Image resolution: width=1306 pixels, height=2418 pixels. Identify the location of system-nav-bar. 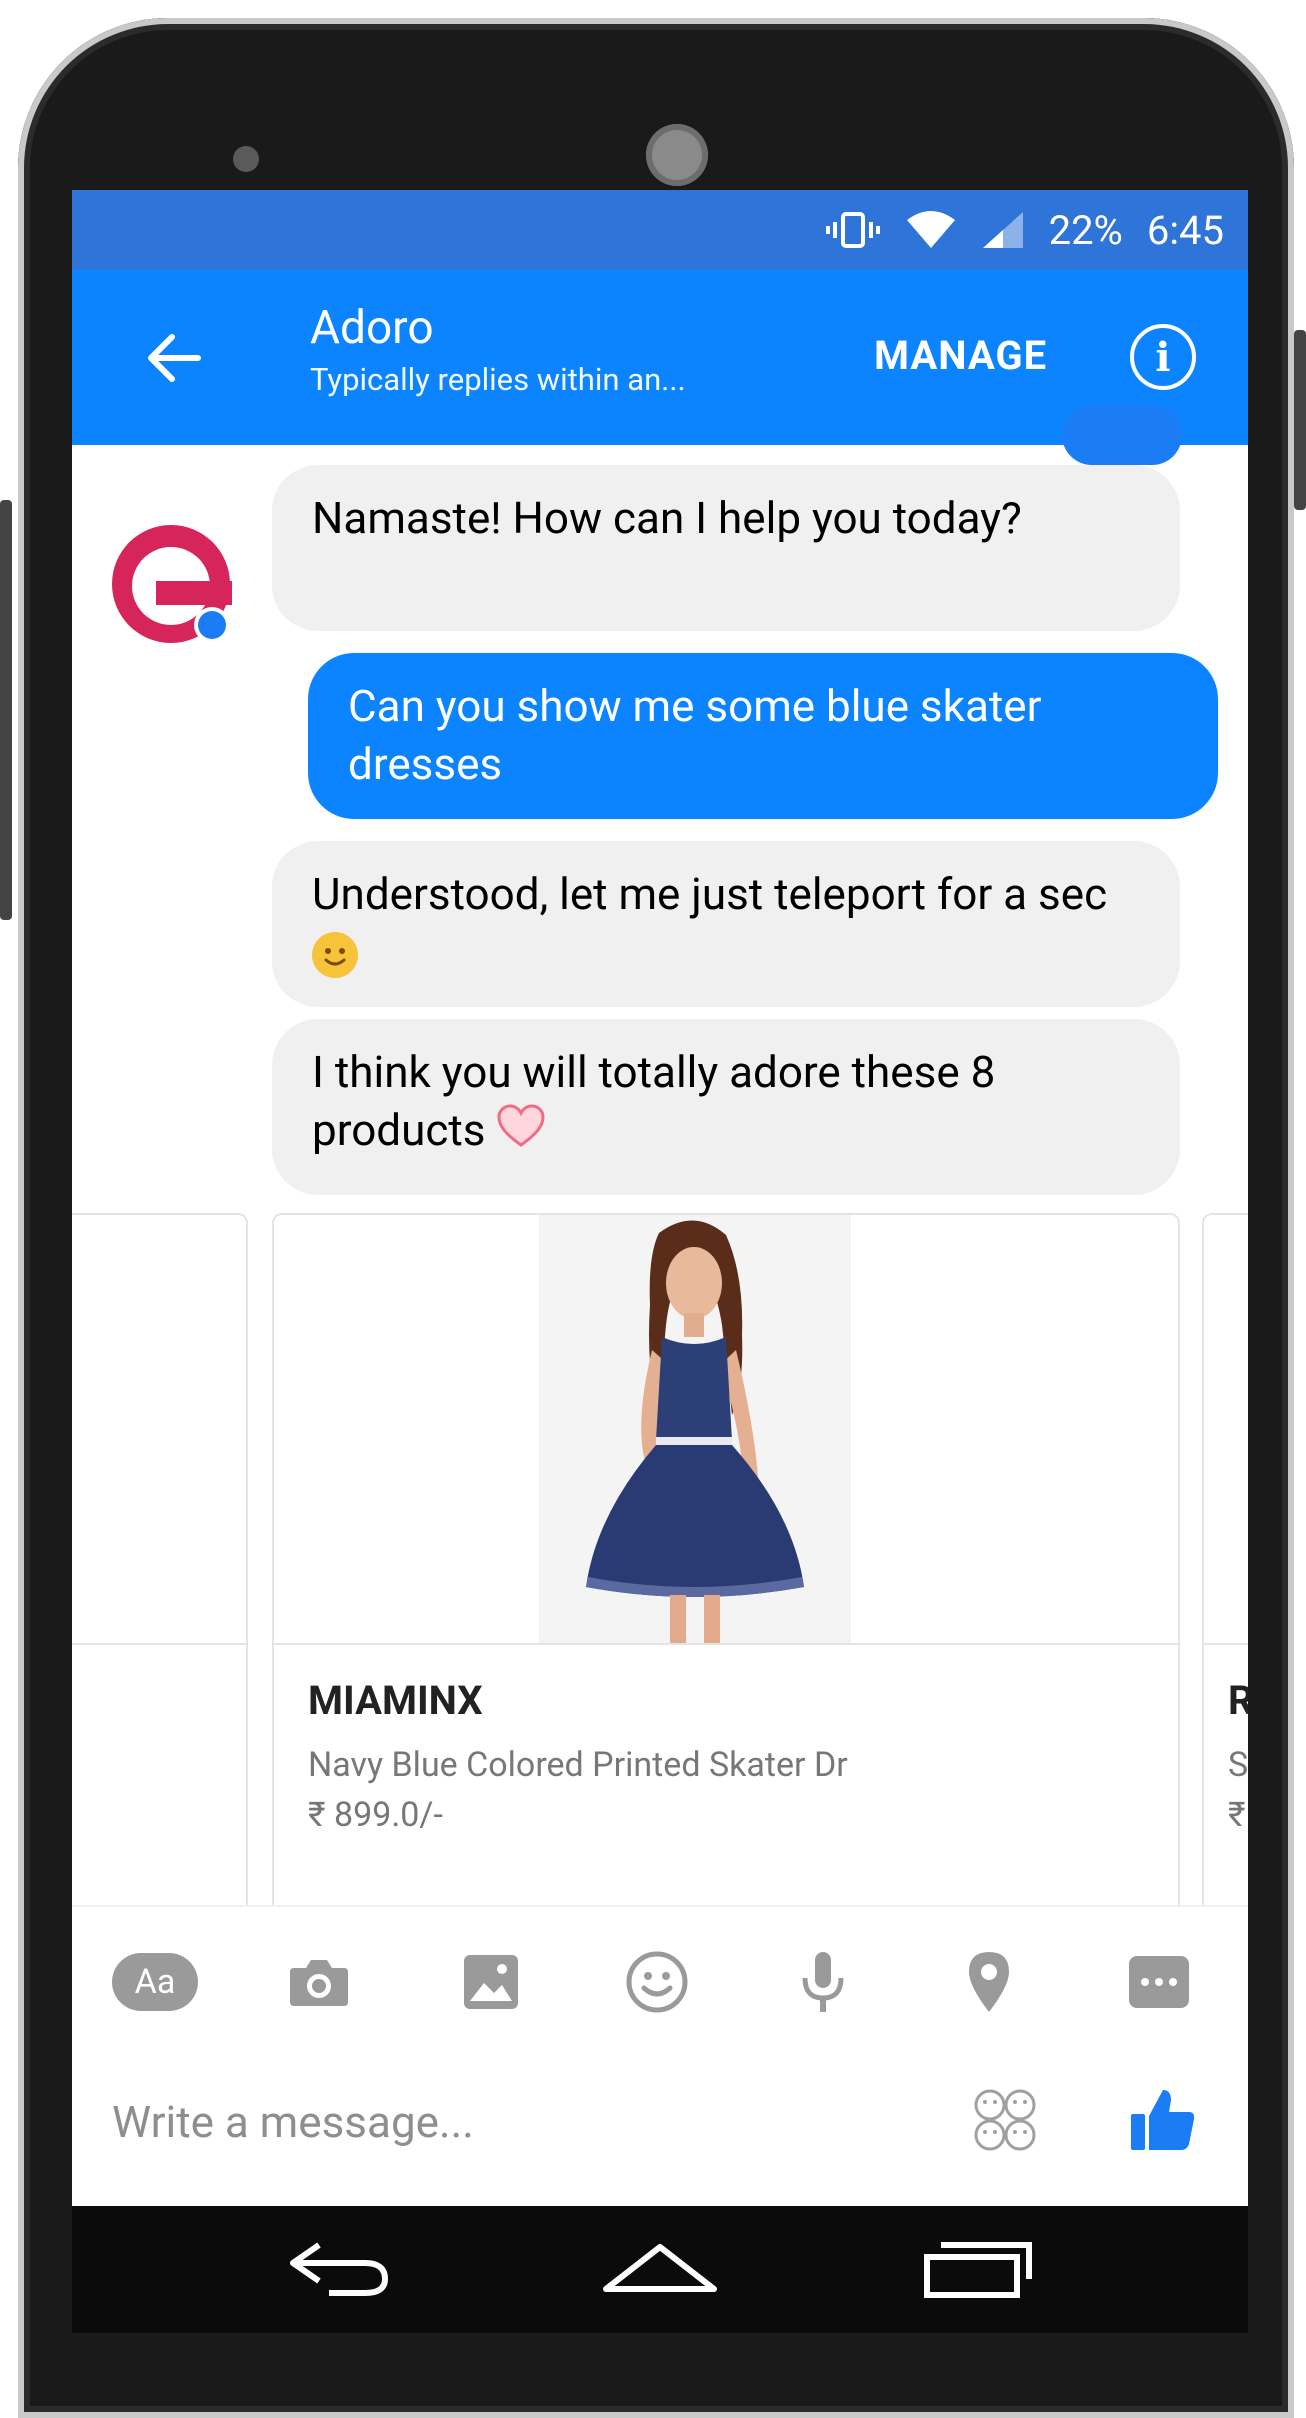
(660, 2269).